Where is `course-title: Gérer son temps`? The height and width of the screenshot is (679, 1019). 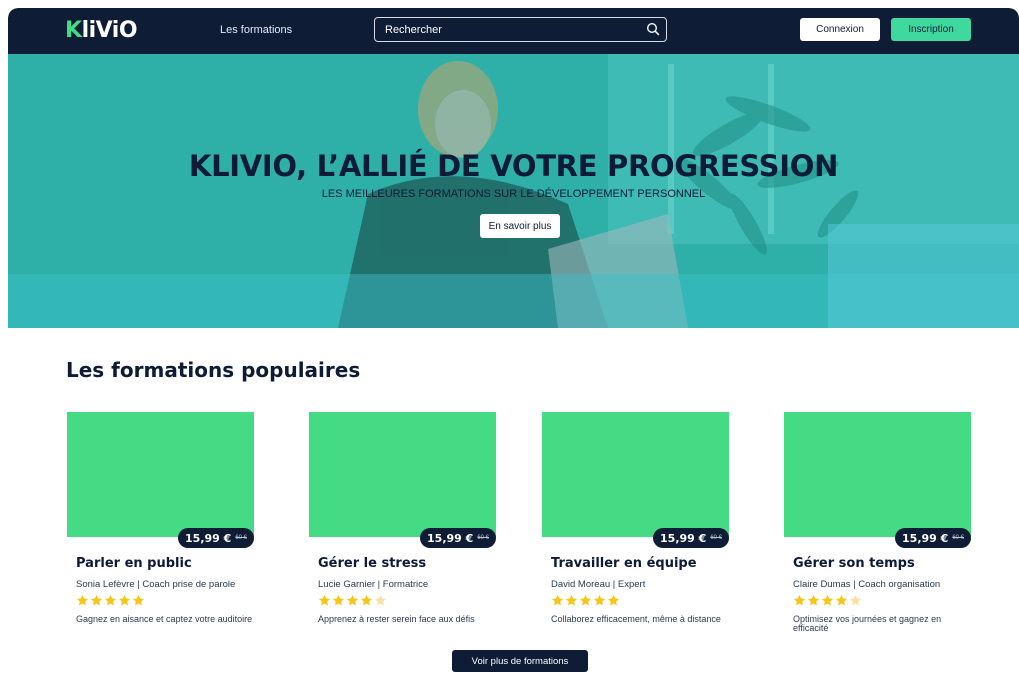 course-title: Gérer son temps is located at coordinates (854, 563).